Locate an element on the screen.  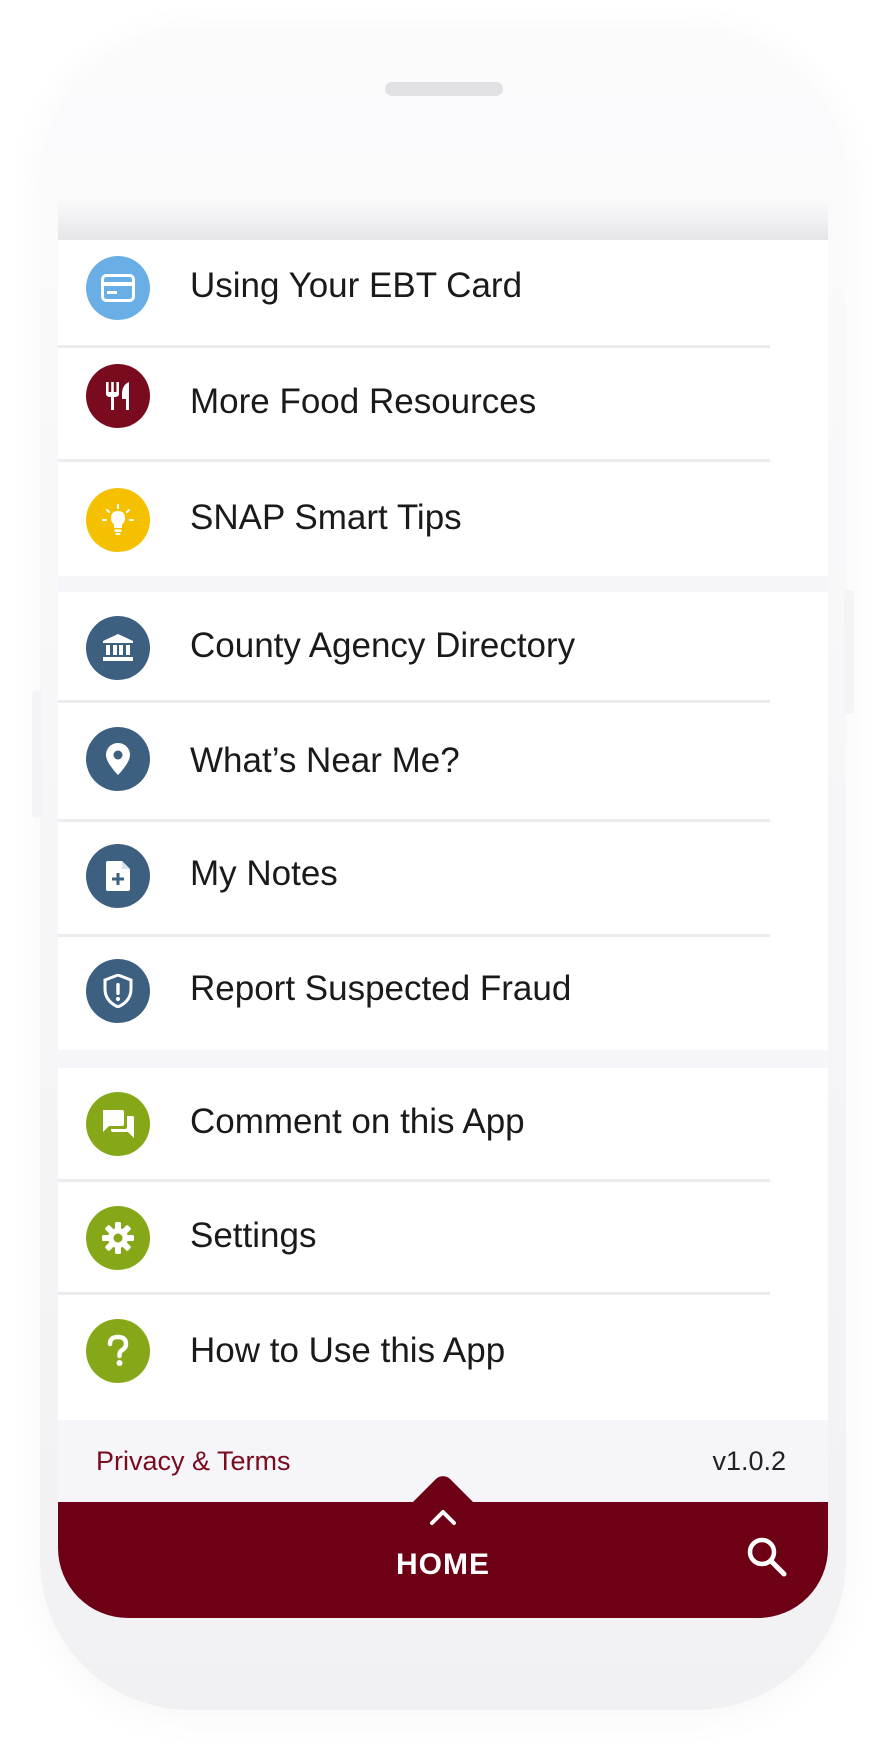
menu-item-label: More Food Resources is located at coordinates (363, 401).